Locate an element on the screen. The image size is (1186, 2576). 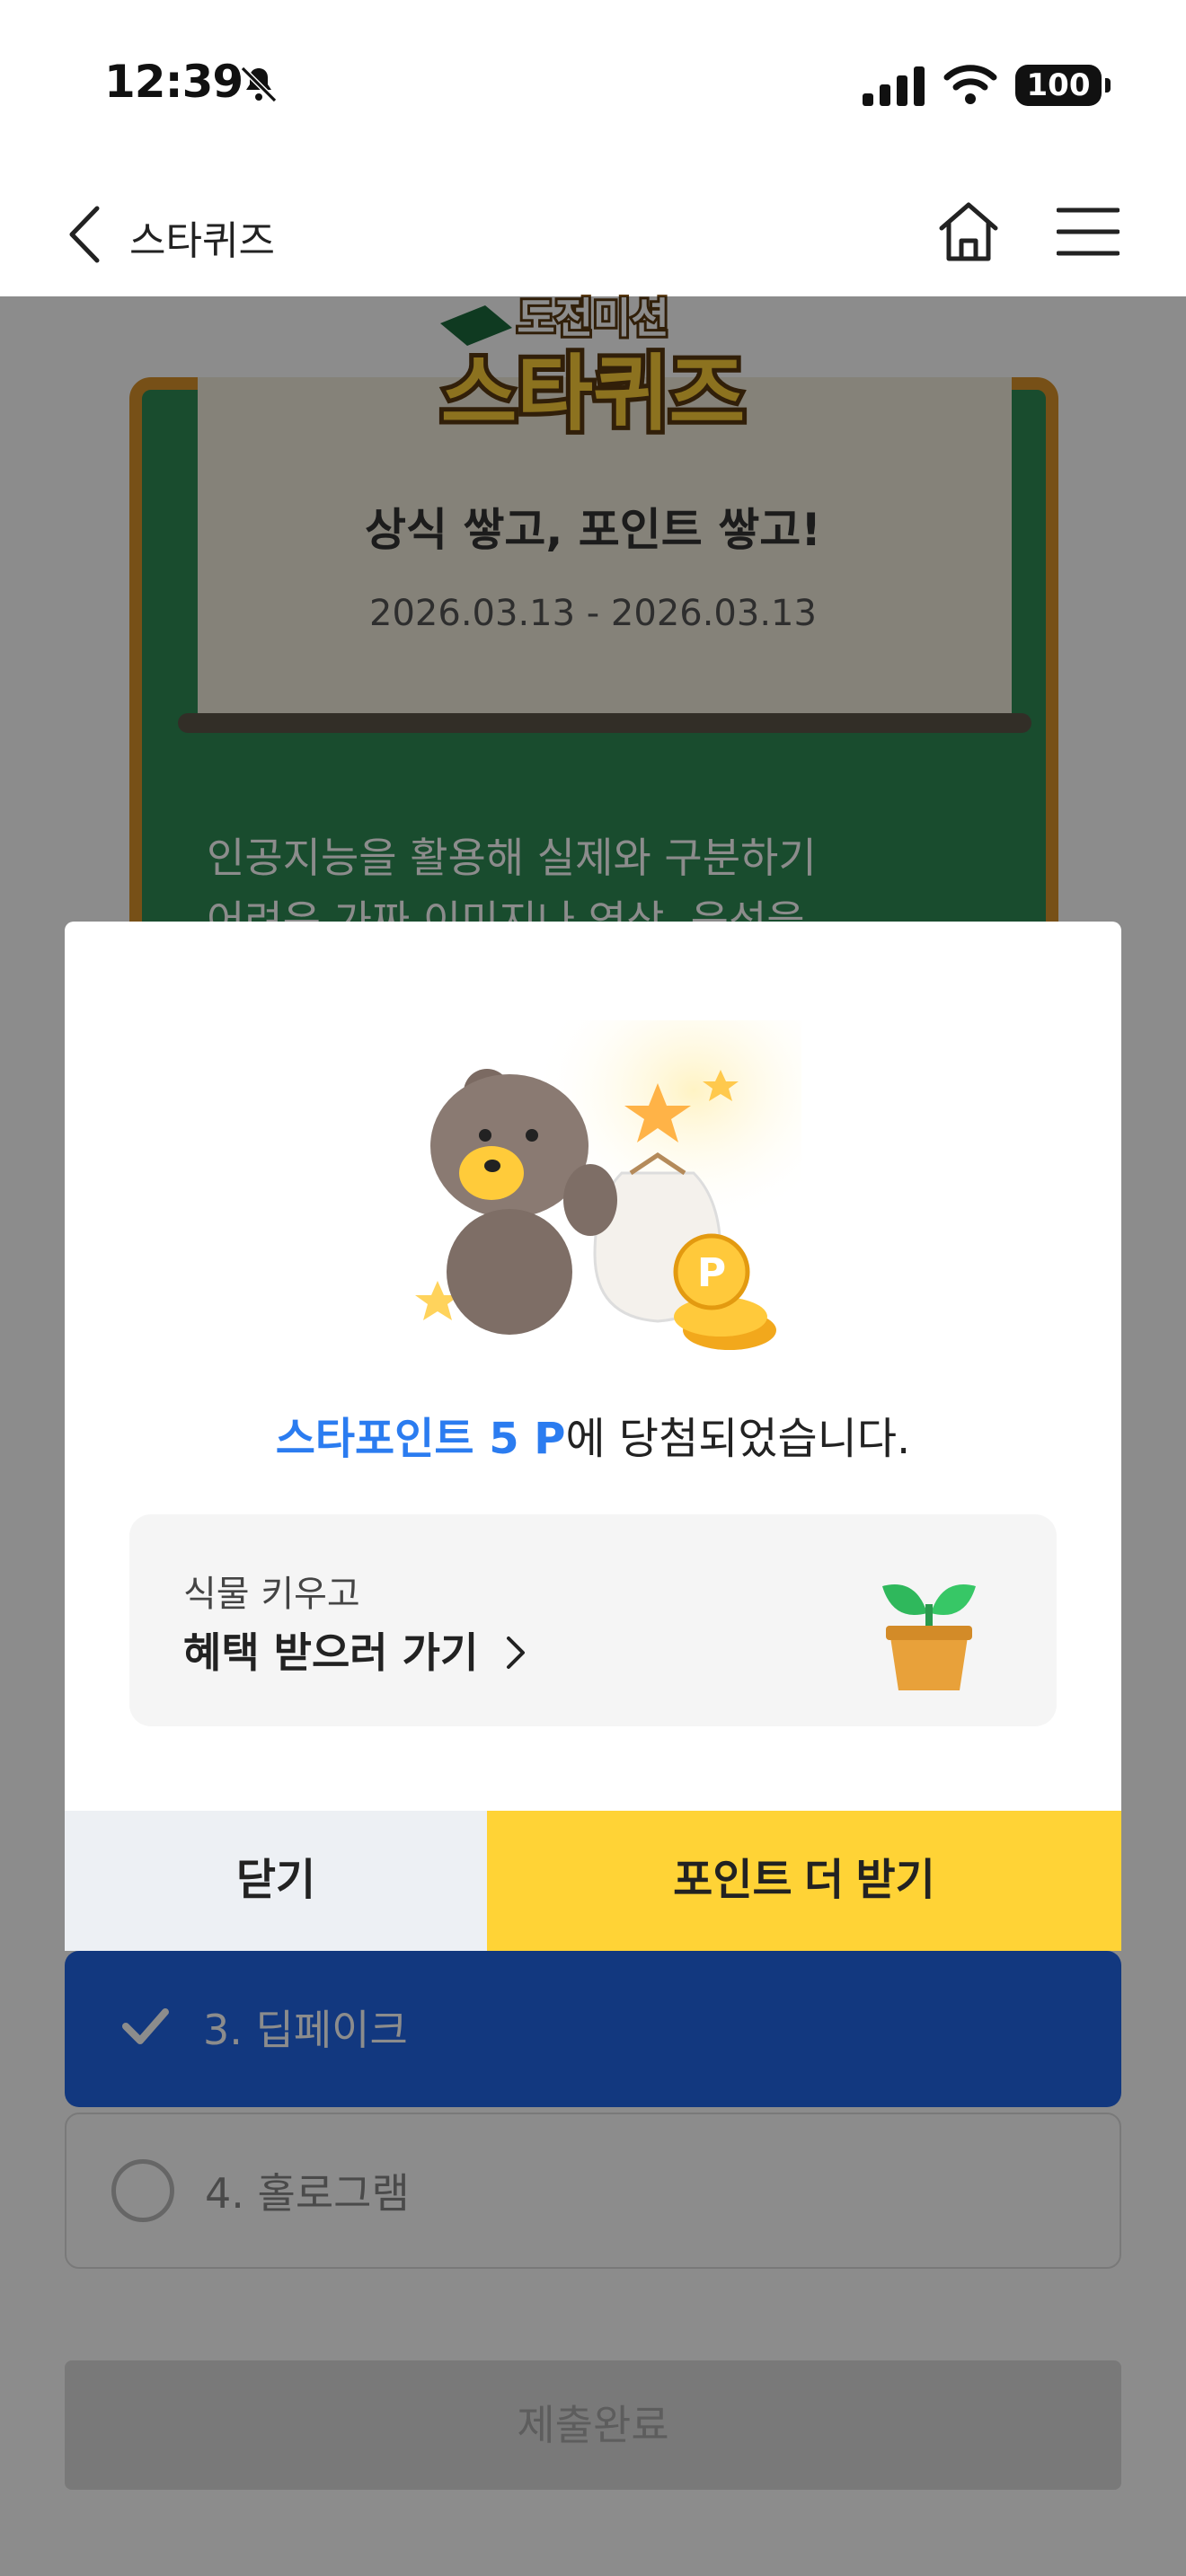
benefit-link: 혜택 받으러 가기 is located at coordinates (355, 1650).